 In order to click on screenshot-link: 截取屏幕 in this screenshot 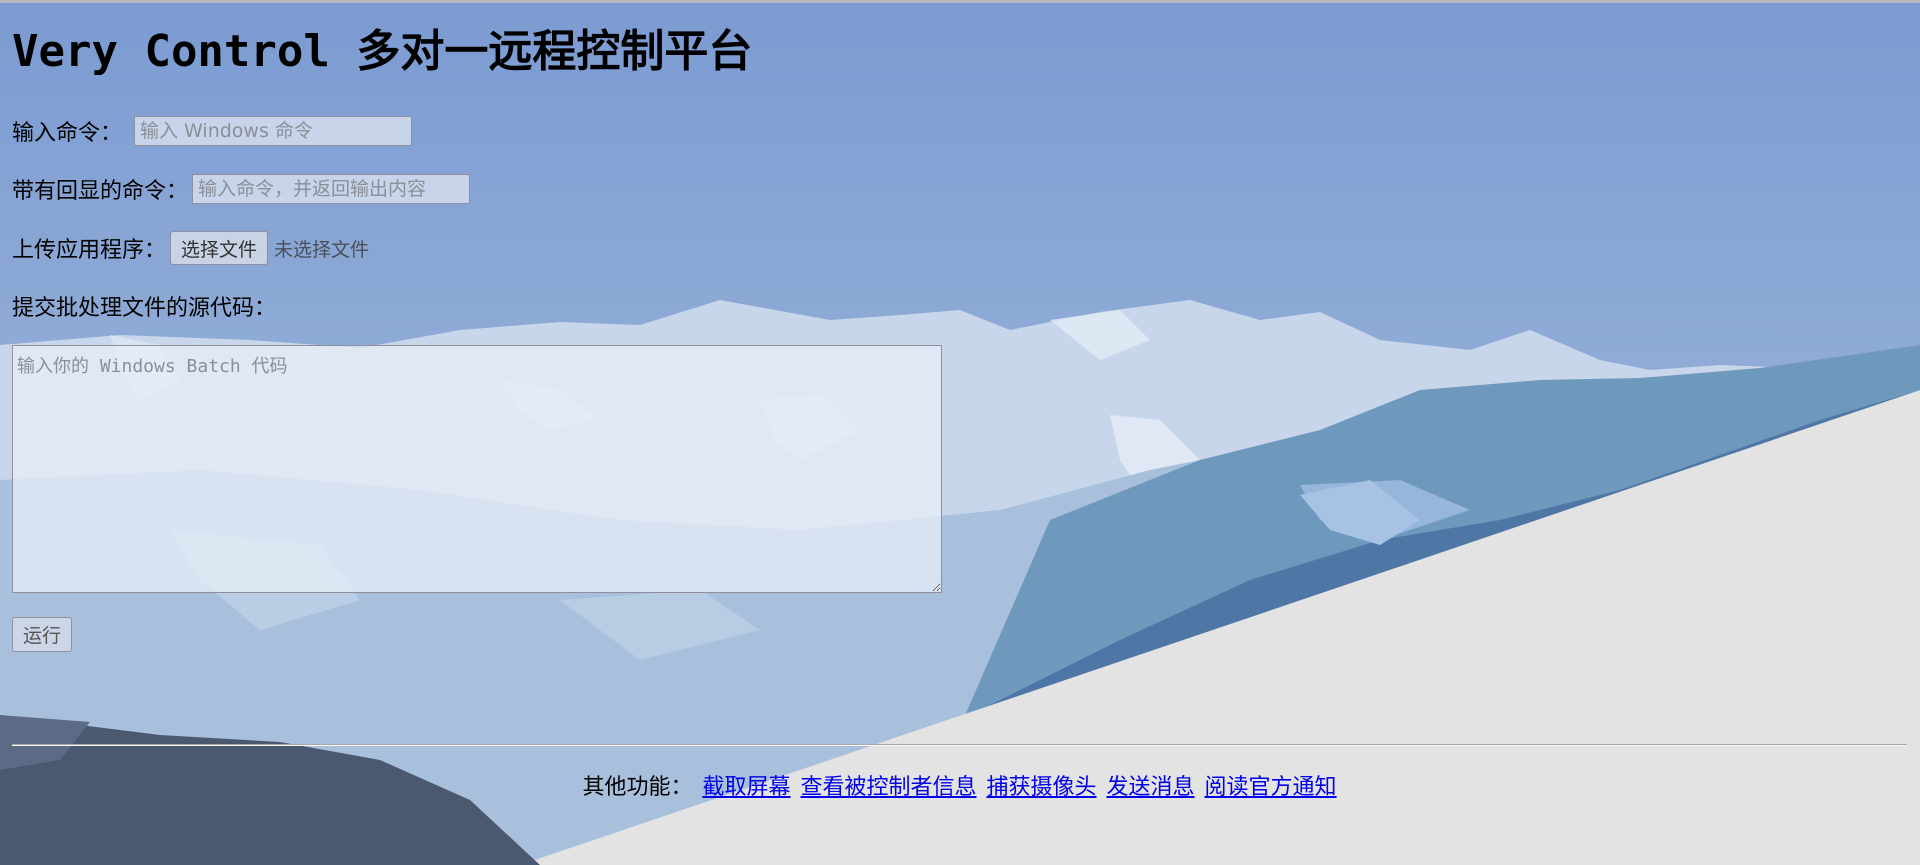, I will do `click(746, 787)`.